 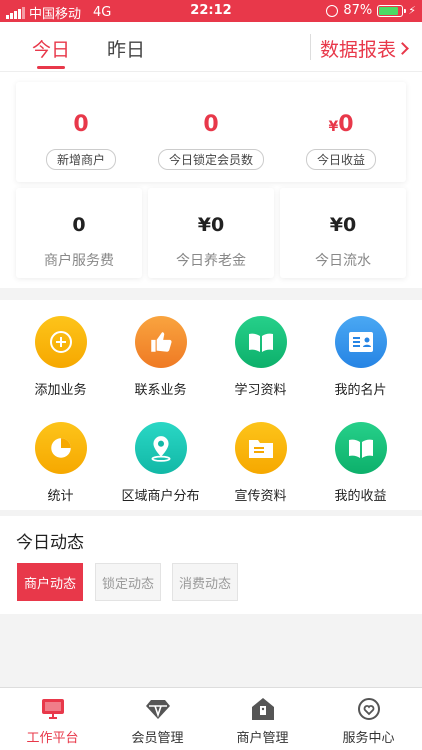 I want to click on nav-label: 商户管理, so click(x=262, y=738).